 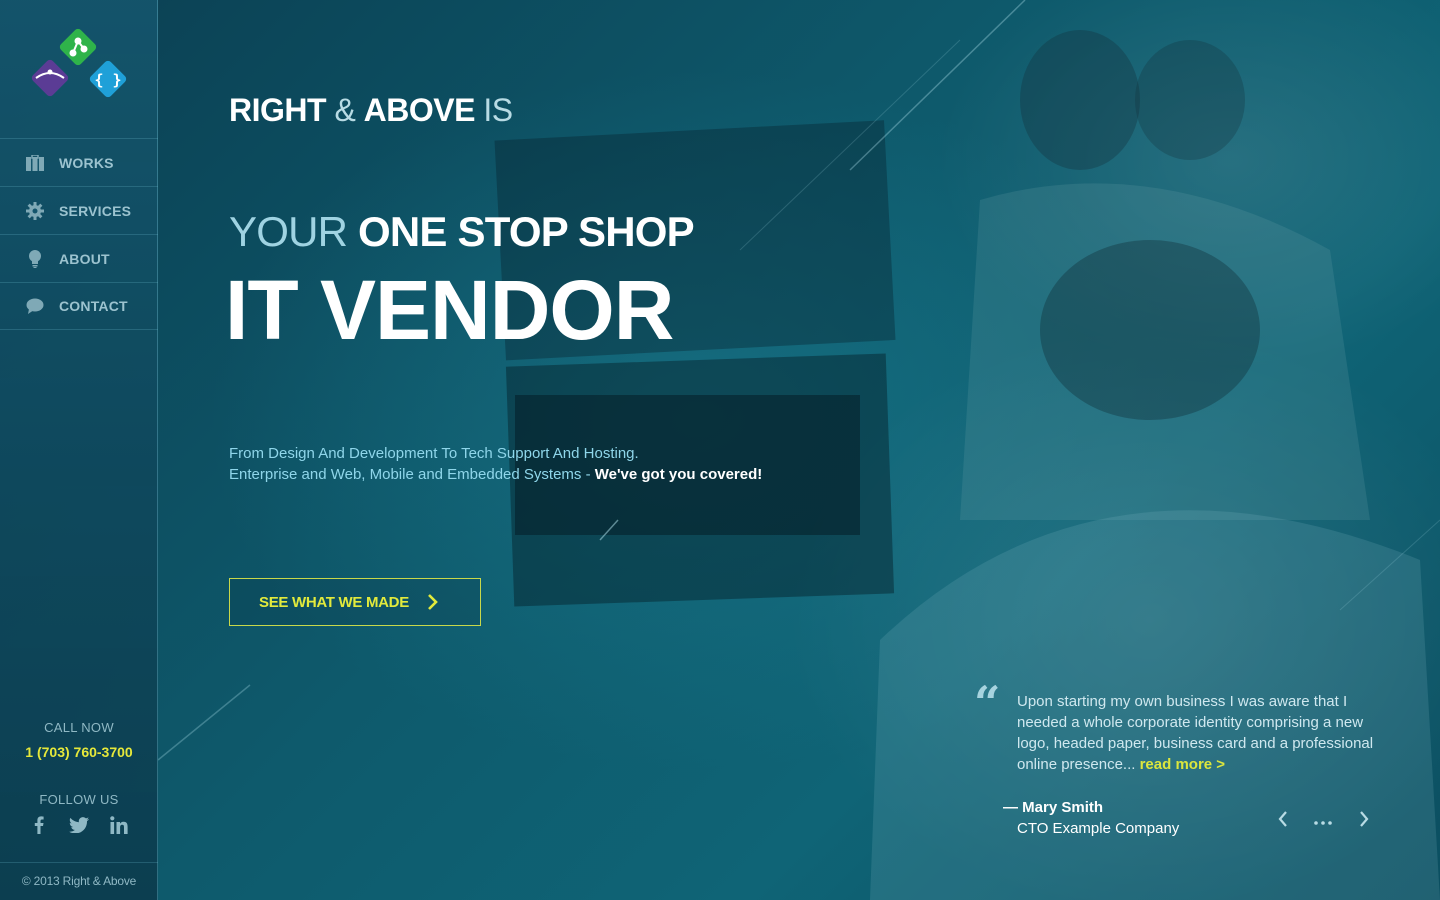 I want to click on hero-kicker: RIGHT & ABOVE IS, so click(x=371, y=110).